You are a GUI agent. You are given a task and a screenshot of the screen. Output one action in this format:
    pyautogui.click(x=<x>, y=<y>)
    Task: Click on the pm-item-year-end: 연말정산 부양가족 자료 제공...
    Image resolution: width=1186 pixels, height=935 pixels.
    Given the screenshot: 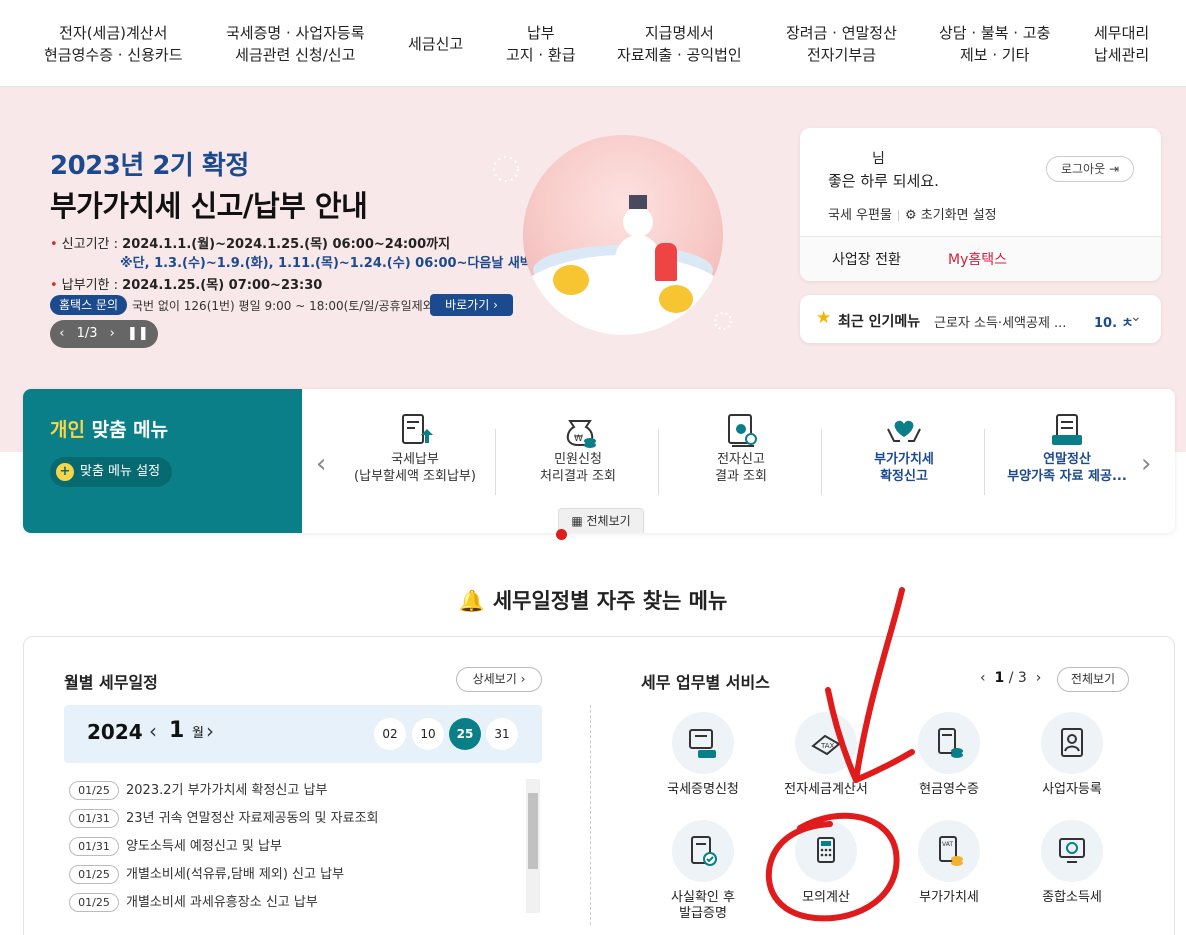 What is the action you would take?
    pyautogui.click(x=1067, y=459)
    